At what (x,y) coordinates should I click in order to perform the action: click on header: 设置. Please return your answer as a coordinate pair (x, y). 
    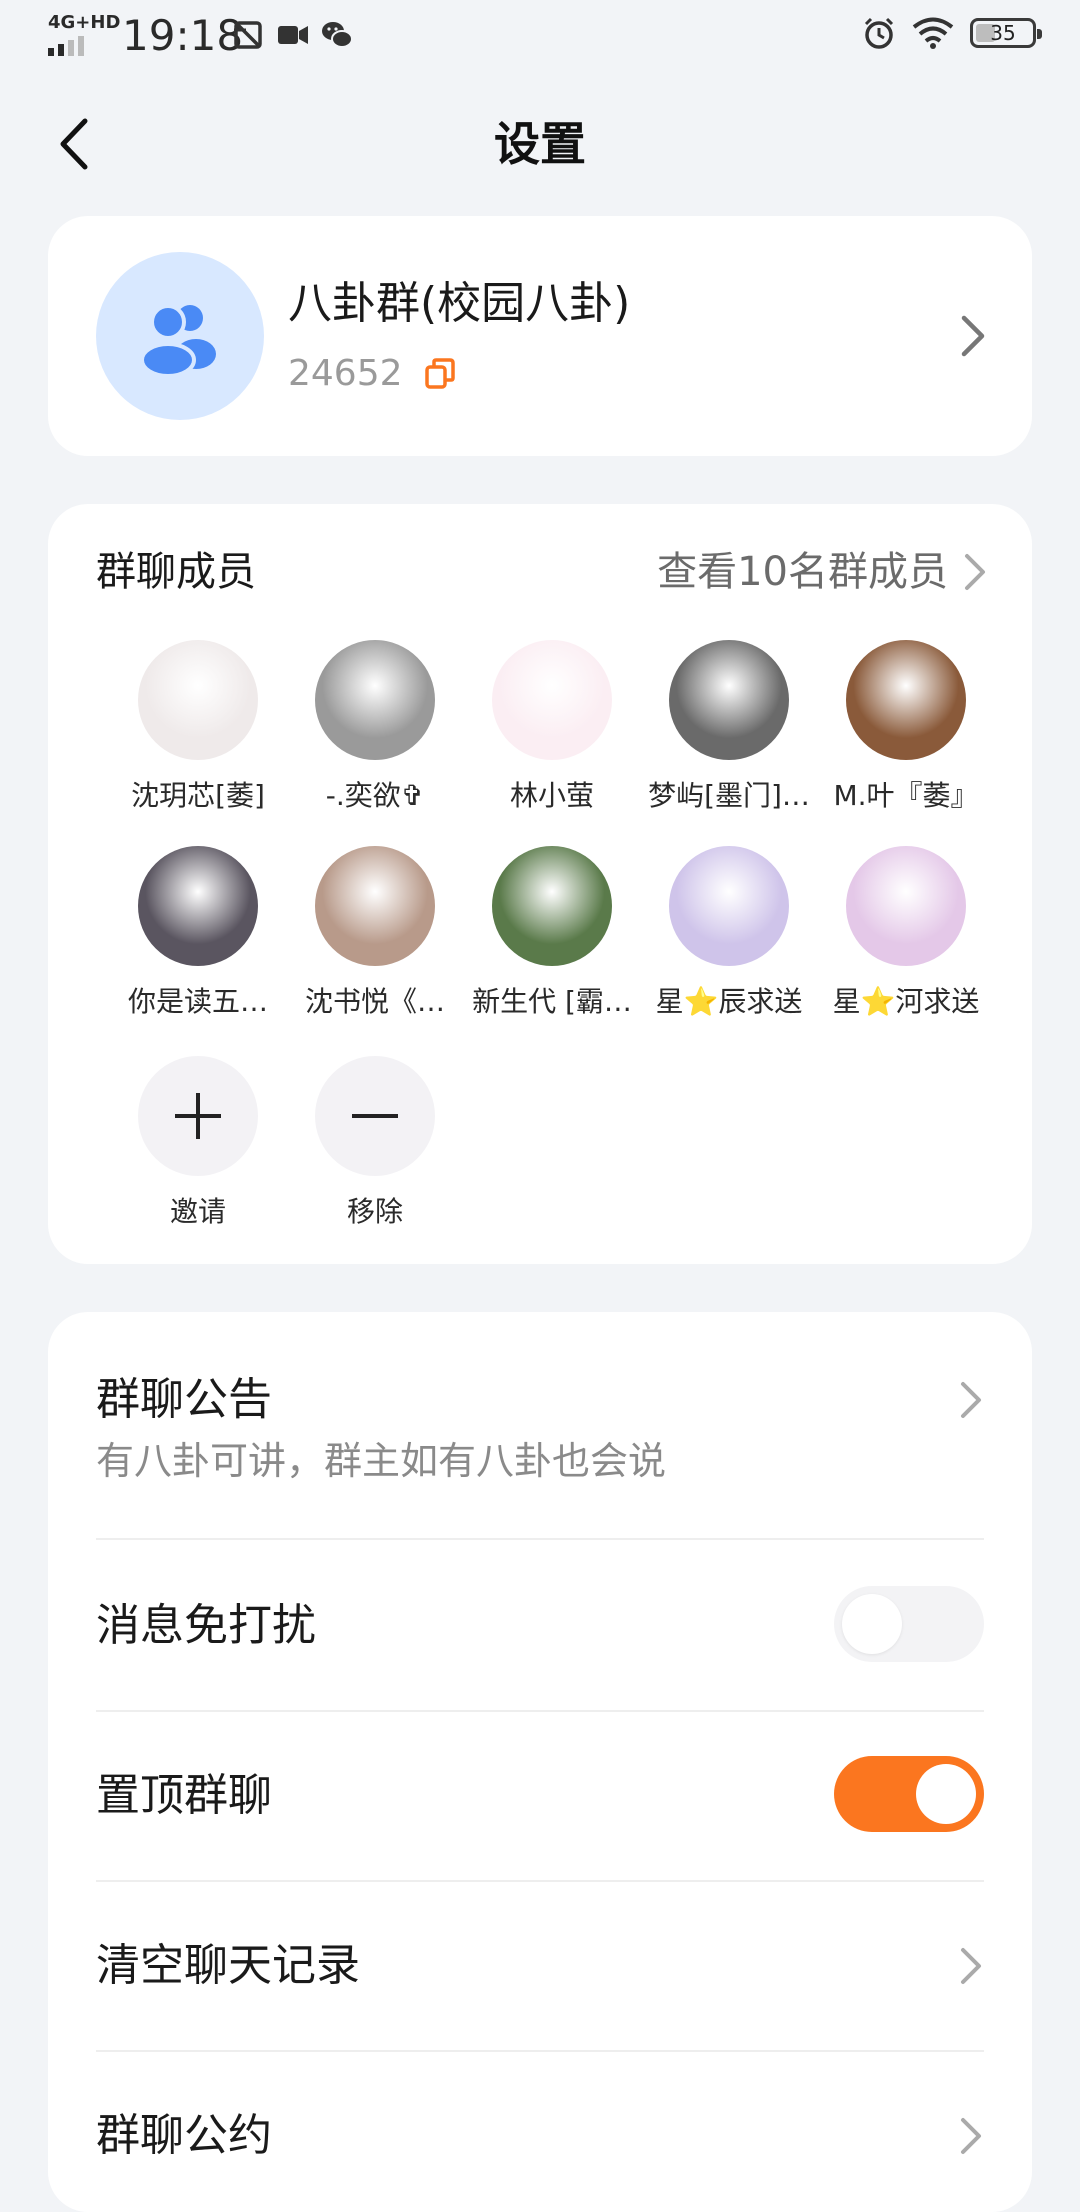
    Looking at the image, I should click on (540, 145).